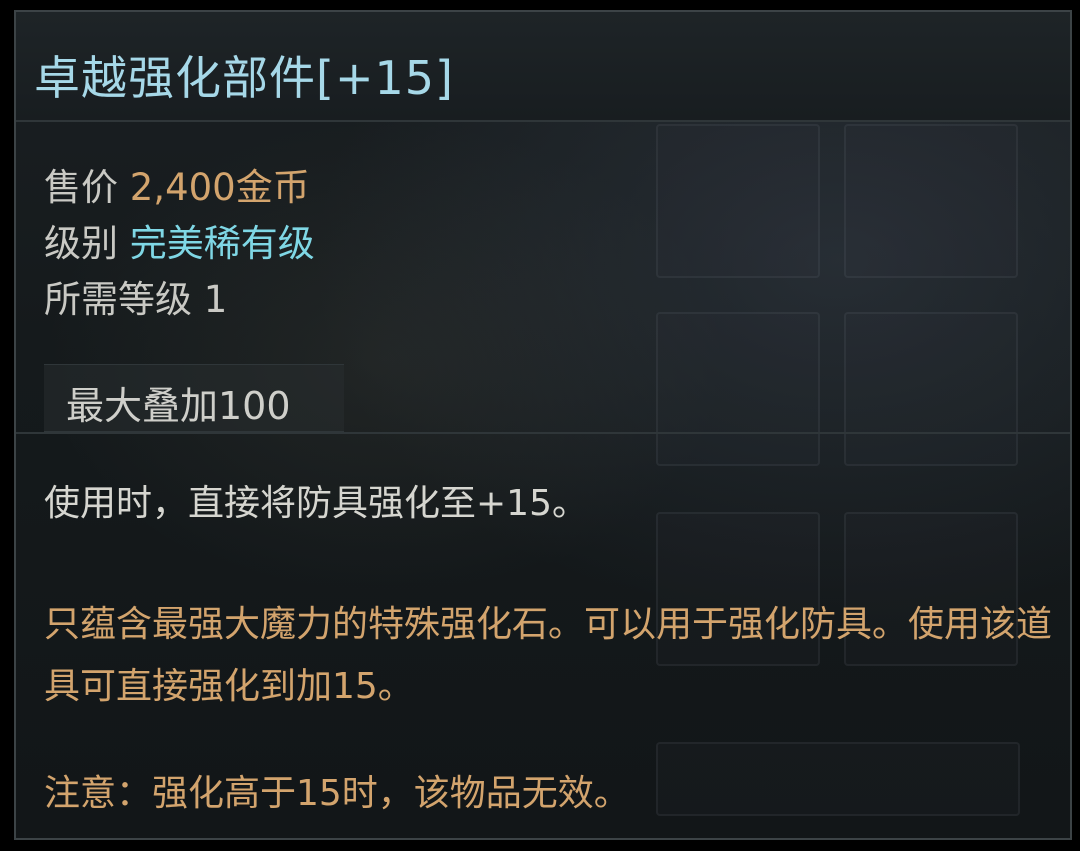 The height and width of the screenshot is (851, 1080). I want to click on item-info: 售价 2,400金币 级别 完美稀有级 所需等级 1, so click(179, 244).